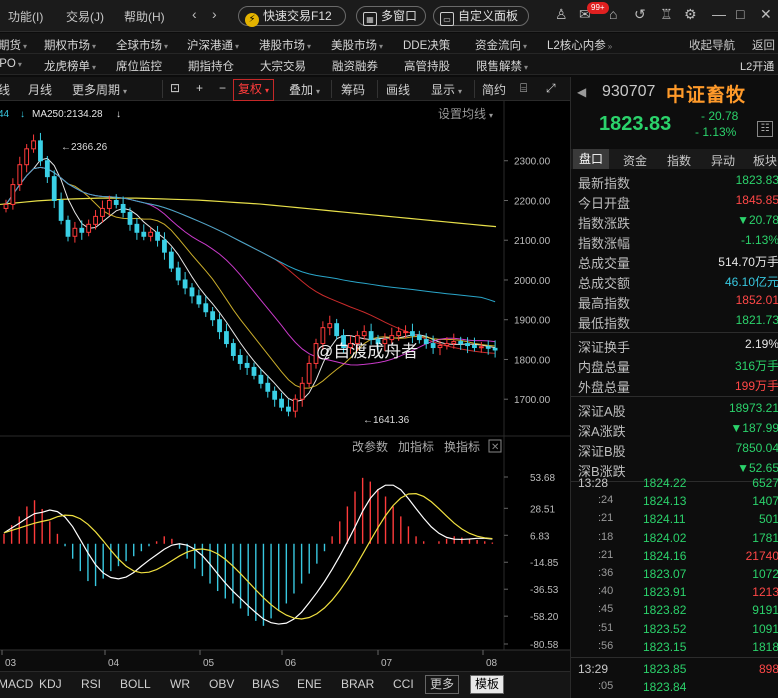 The height and width of the screenshot is (698, 778). What do you see at coordinates (180, 684) in the screenshot?
I see `tab-wr: WR` at bounding box center [180, 684].